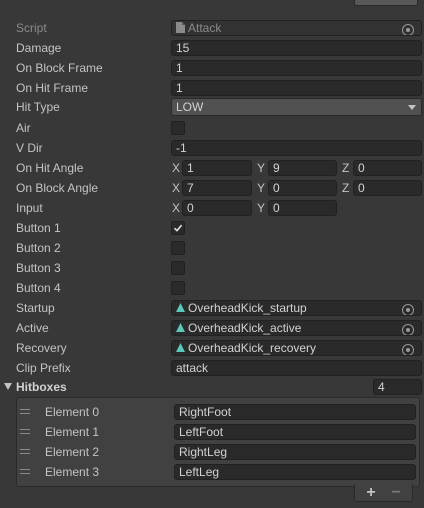  What do you see at coordinates (212, 228) in the screenshot?
I see `button1-row: Button 1` at bounding box center [212, 228].